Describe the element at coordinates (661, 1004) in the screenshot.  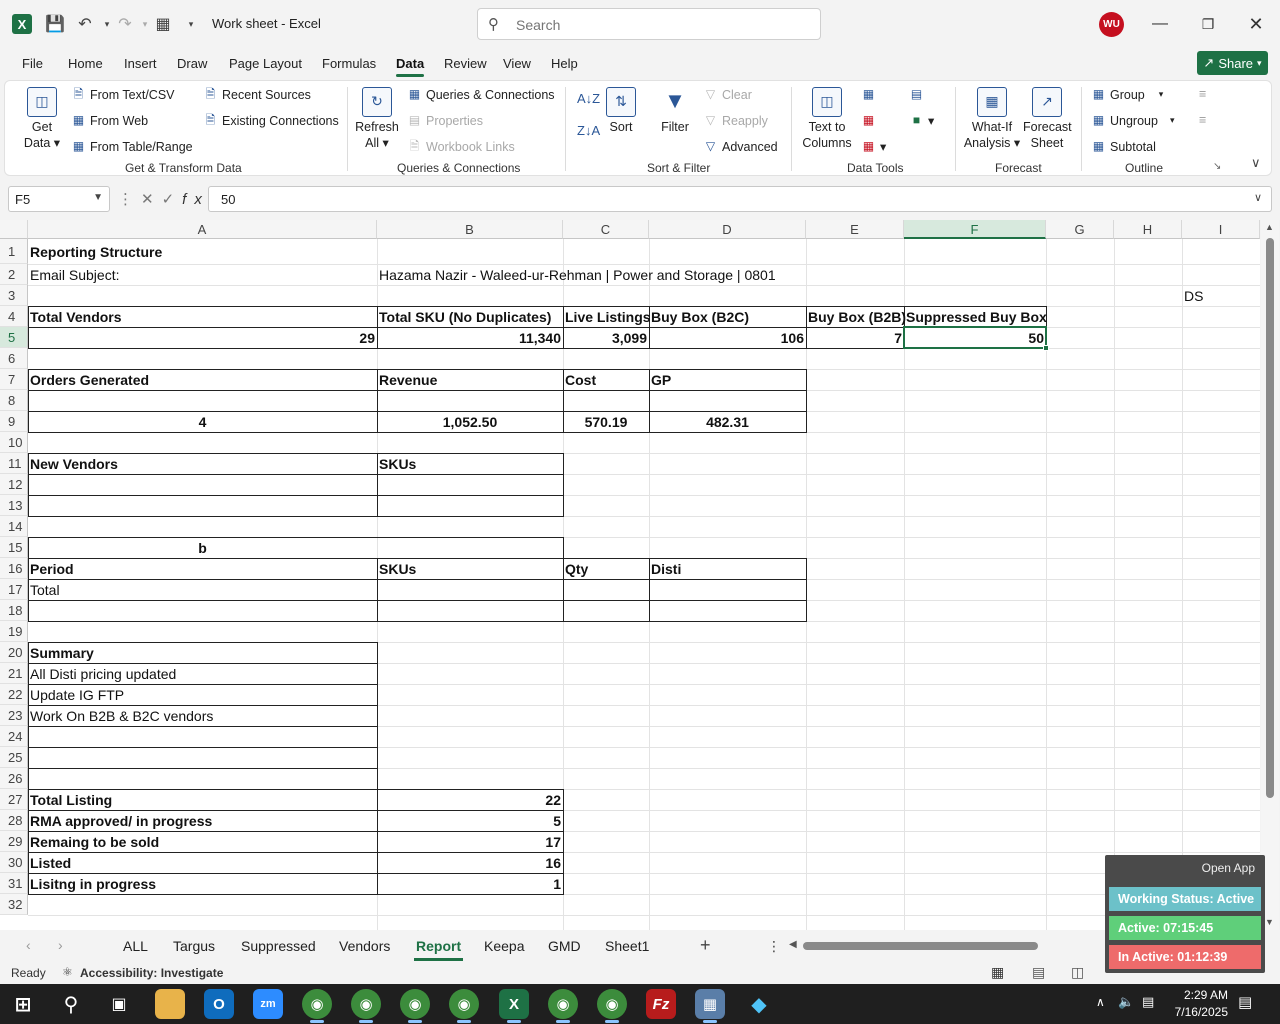
I see `filezilla-icon: Fz` at that location.